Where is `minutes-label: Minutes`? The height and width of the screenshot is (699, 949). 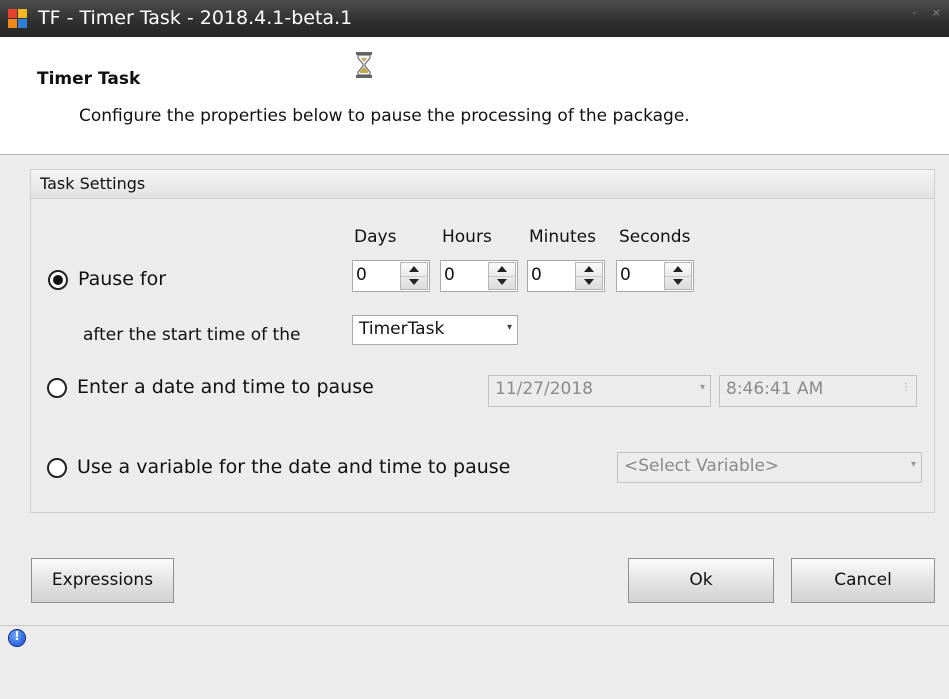
minutes-label: Minutes is located at coordinates (562, 237).